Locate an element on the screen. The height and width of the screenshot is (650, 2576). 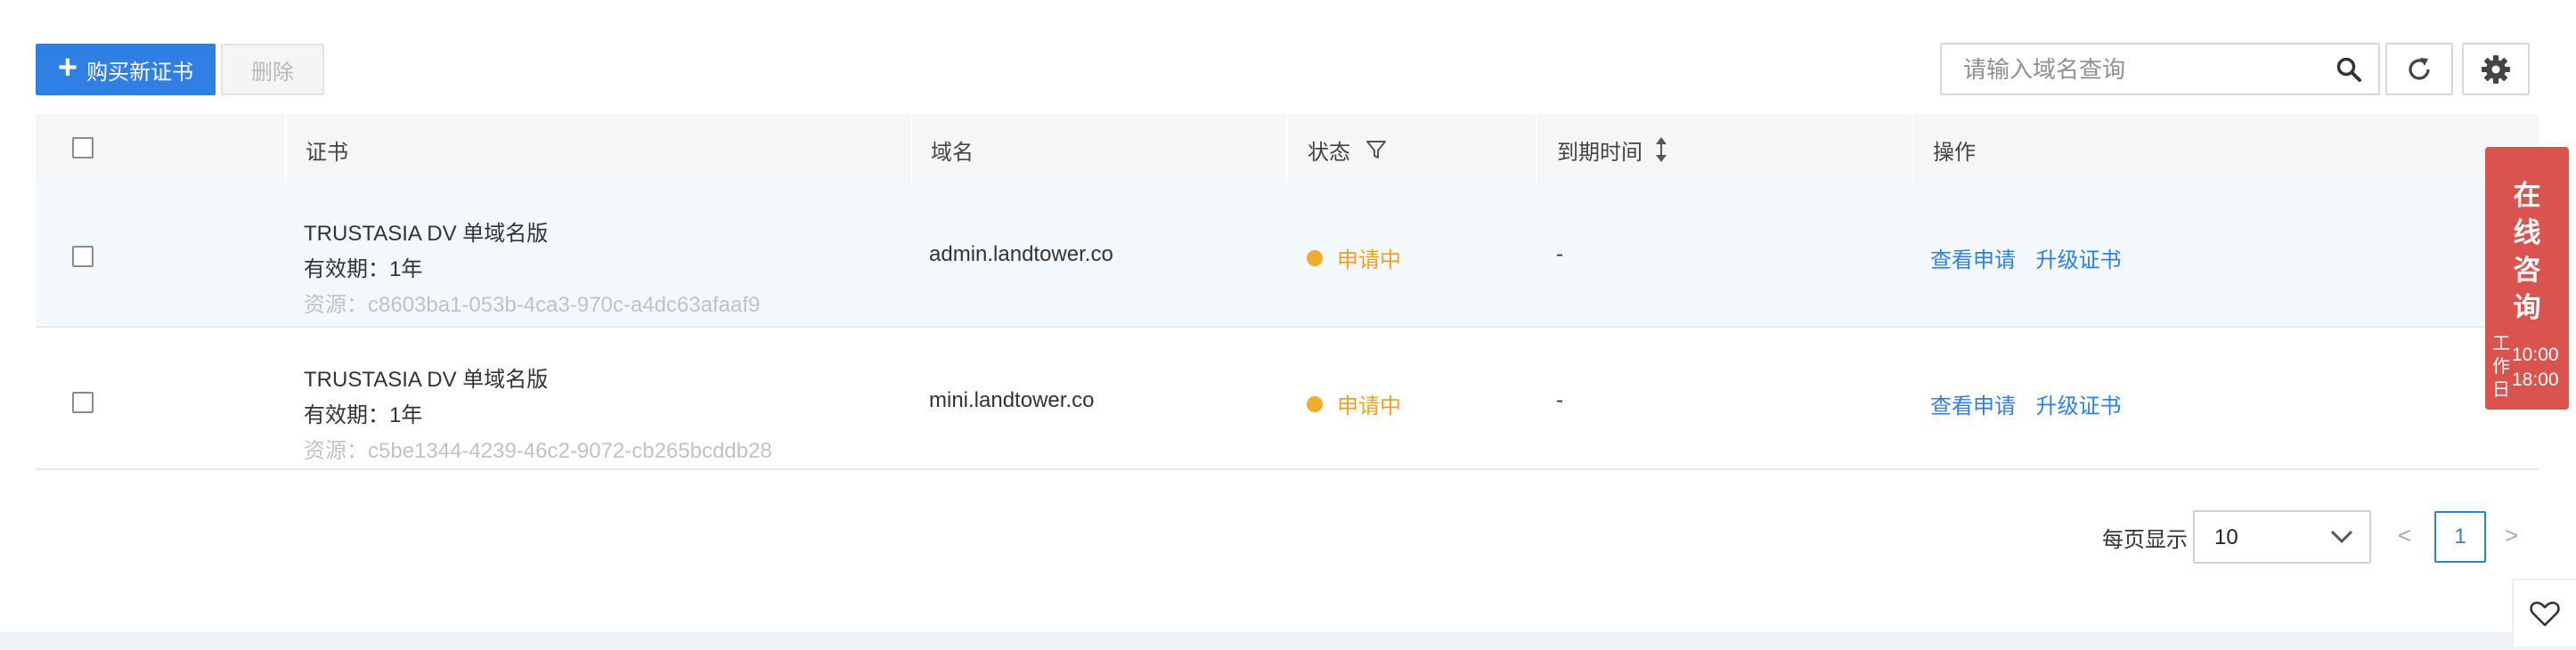
page-size-value: 10 is located at coordinates (2226, 537).